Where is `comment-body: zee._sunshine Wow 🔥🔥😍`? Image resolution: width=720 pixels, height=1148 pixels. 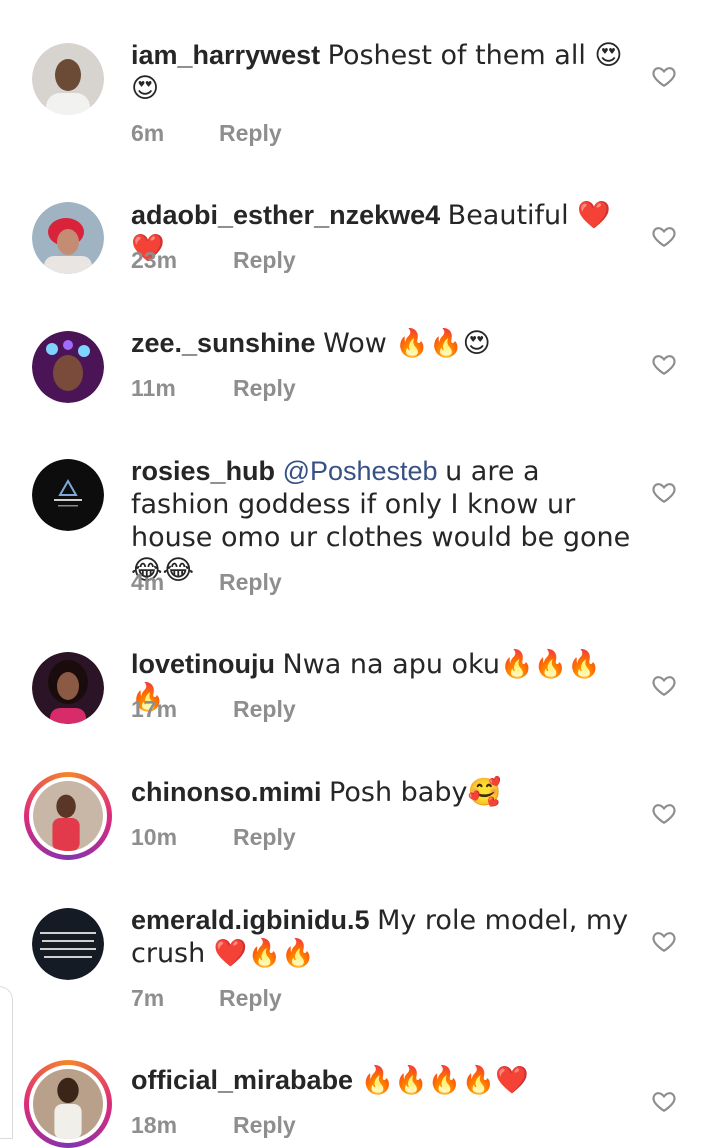 comment-body: zee._sunshine Wow 🔥🔥😍 is located at coordinates (381, 343).